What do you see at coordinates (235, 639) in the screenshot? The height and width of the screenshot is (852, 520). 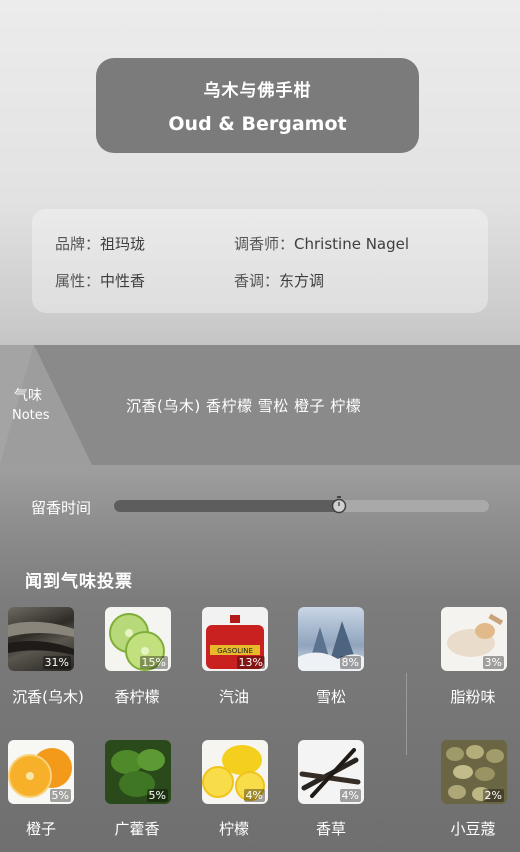 I see `vote-tile-gasoline: GASOLINE 13%` at bounding box center [235, 639].